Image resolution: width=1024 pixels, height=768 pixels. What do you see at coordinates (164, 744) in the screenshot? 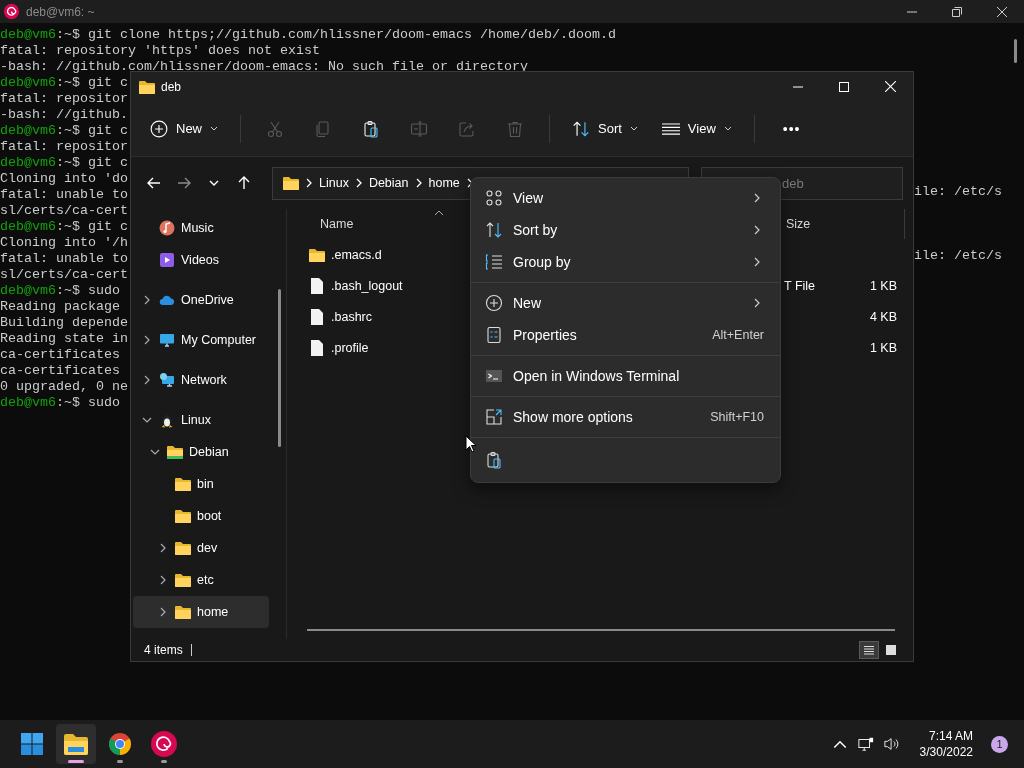
I see `swirl-icon` at bounding box center [164, 744].